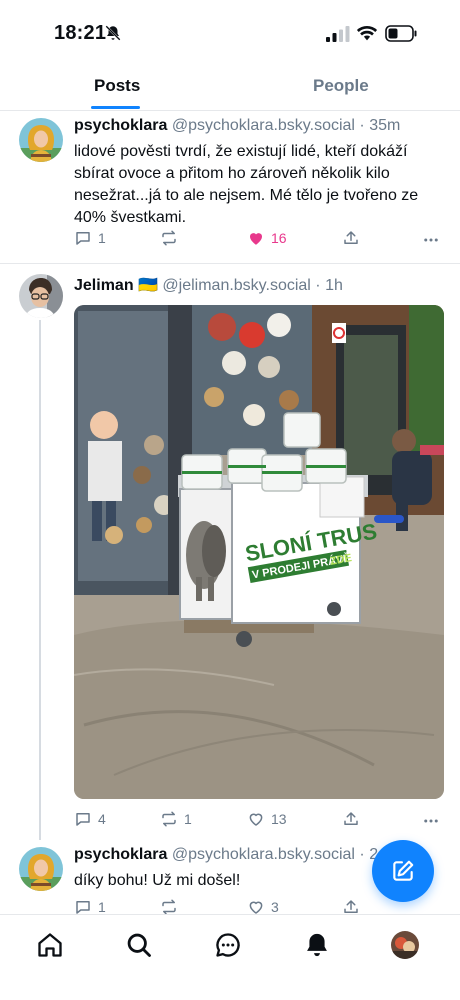  What do you see at coordinates (102, 819) in the screenshot?
I see `reply-count: 4` at bounding box center [102, 819].